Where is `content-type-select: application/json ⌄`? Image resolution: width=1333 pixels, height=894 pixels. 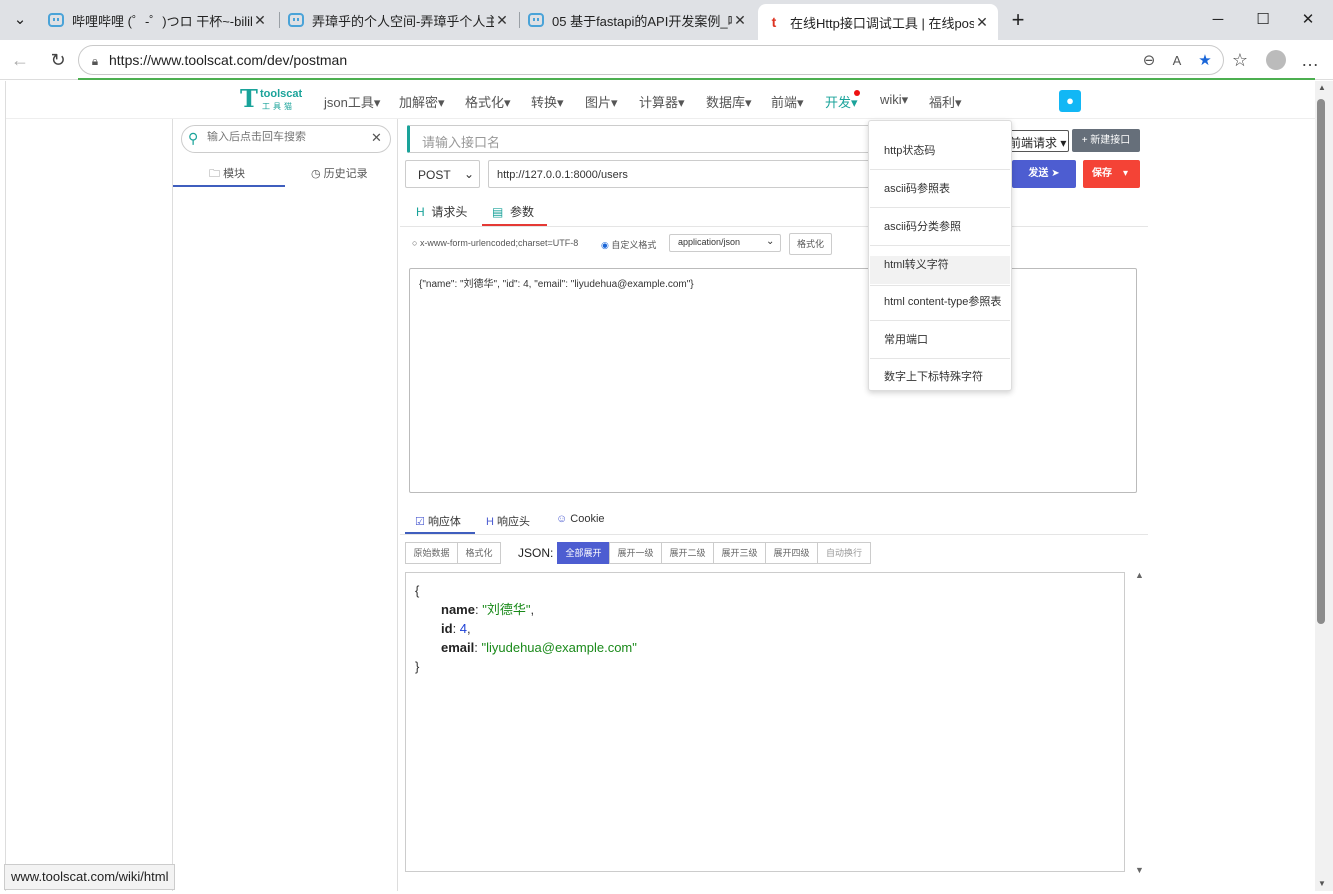
content-type-select: application/json ⌄ is located at coordinates (725, 243).